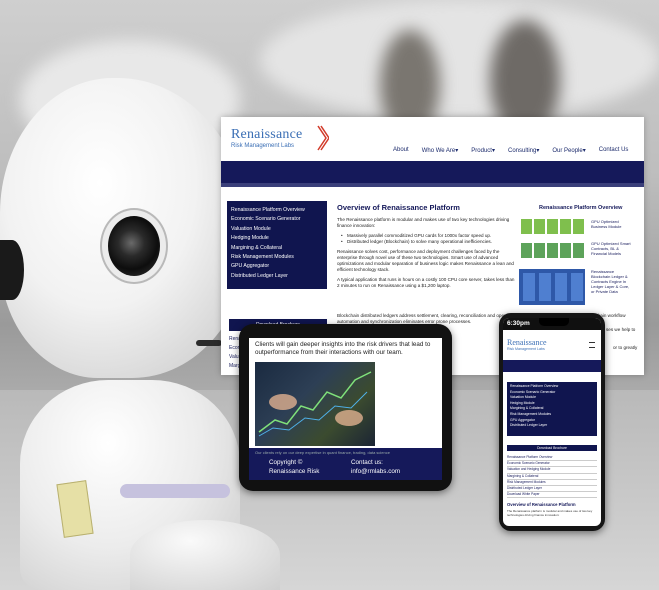 This screenshot has height=590, width=659. Describe the element at coordinates (518, 323) in the screenshot. I see `status-time: 6:30pm` at that location.